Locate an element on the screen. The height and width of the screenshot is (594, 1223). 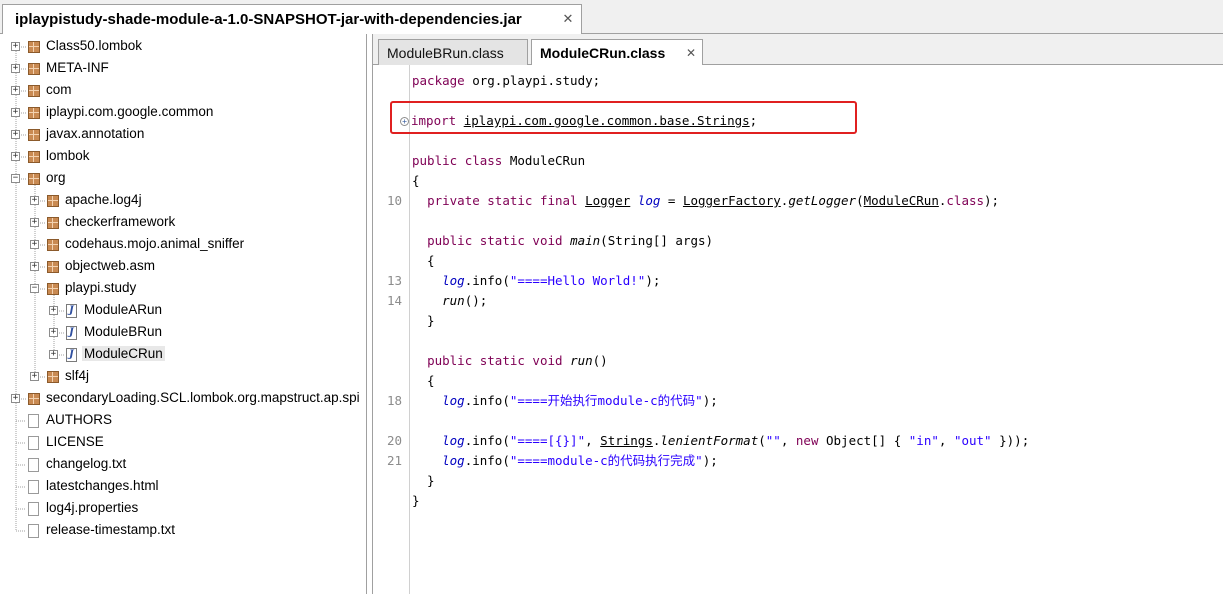
code-line: public class ModuleCRun is located at coordinates (498, 161).